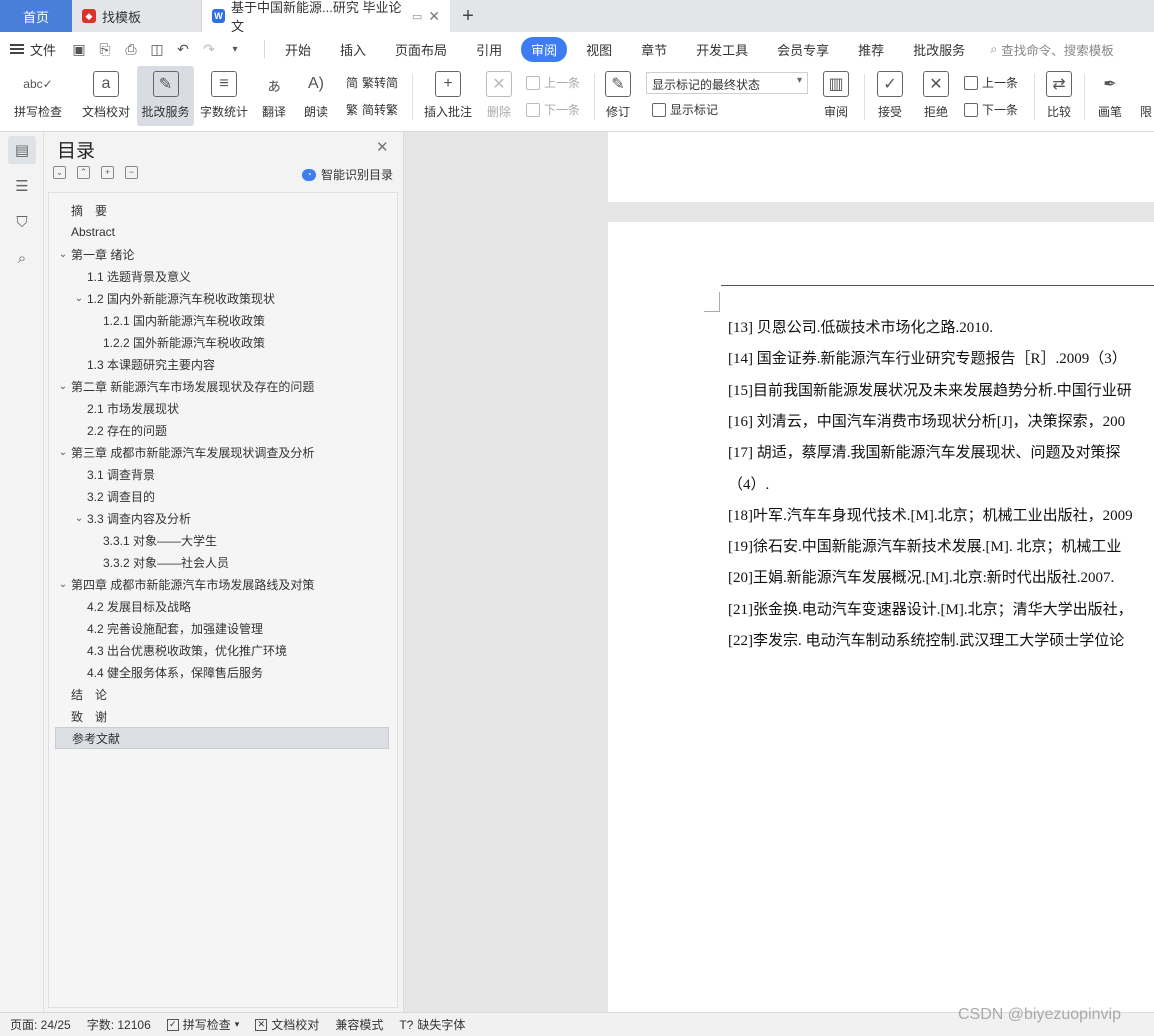 The height and width of the screenshot is (1036, 1154). I want to click on toc-item: ⌄ 第四章 成都市新能源汽车市场发展路线及对策, so click(222, 584).